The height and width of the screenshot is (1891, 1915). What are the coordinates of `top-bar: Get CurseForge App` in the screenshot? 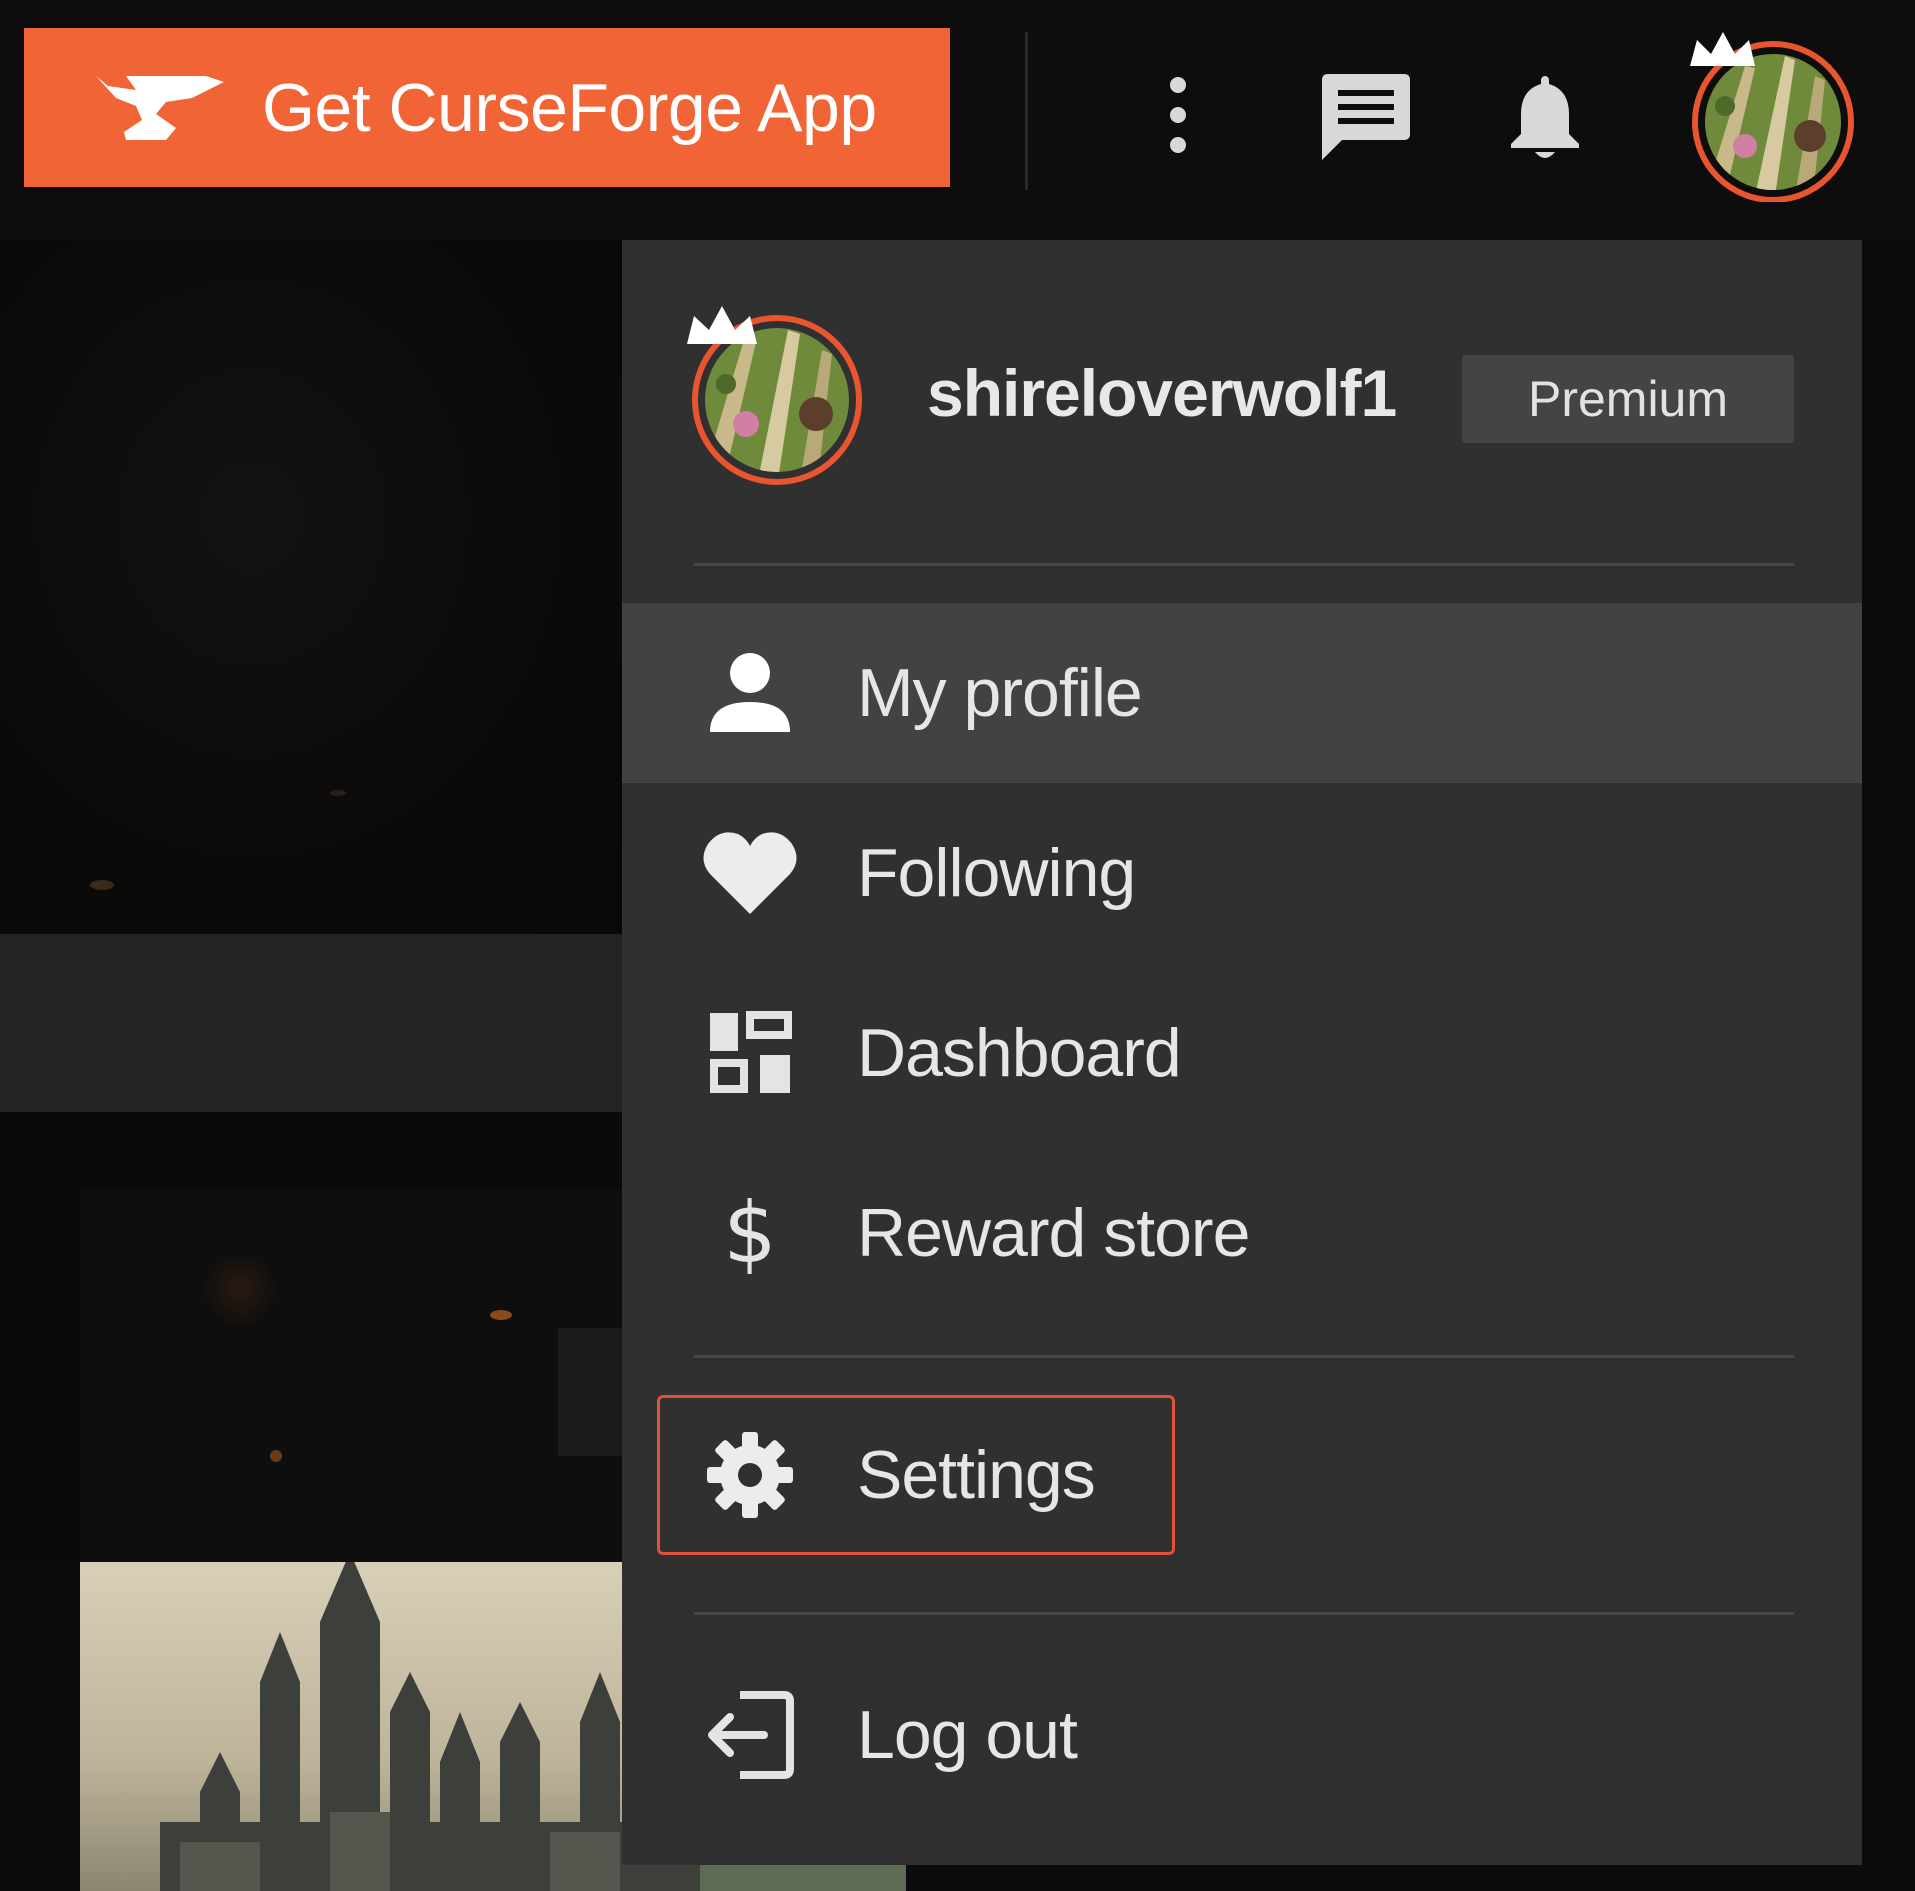 It's located at (957, 120).